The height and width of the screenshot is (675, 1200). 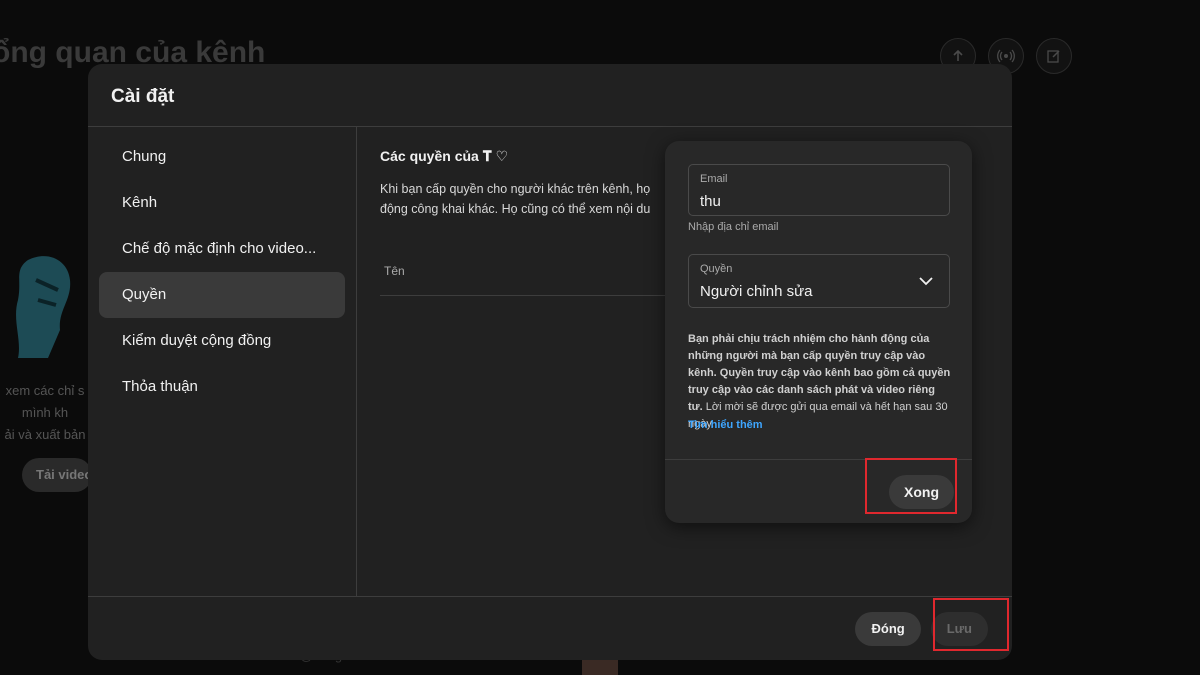 I want to click on column-header-name: Tên, so click(x=394, y=271).